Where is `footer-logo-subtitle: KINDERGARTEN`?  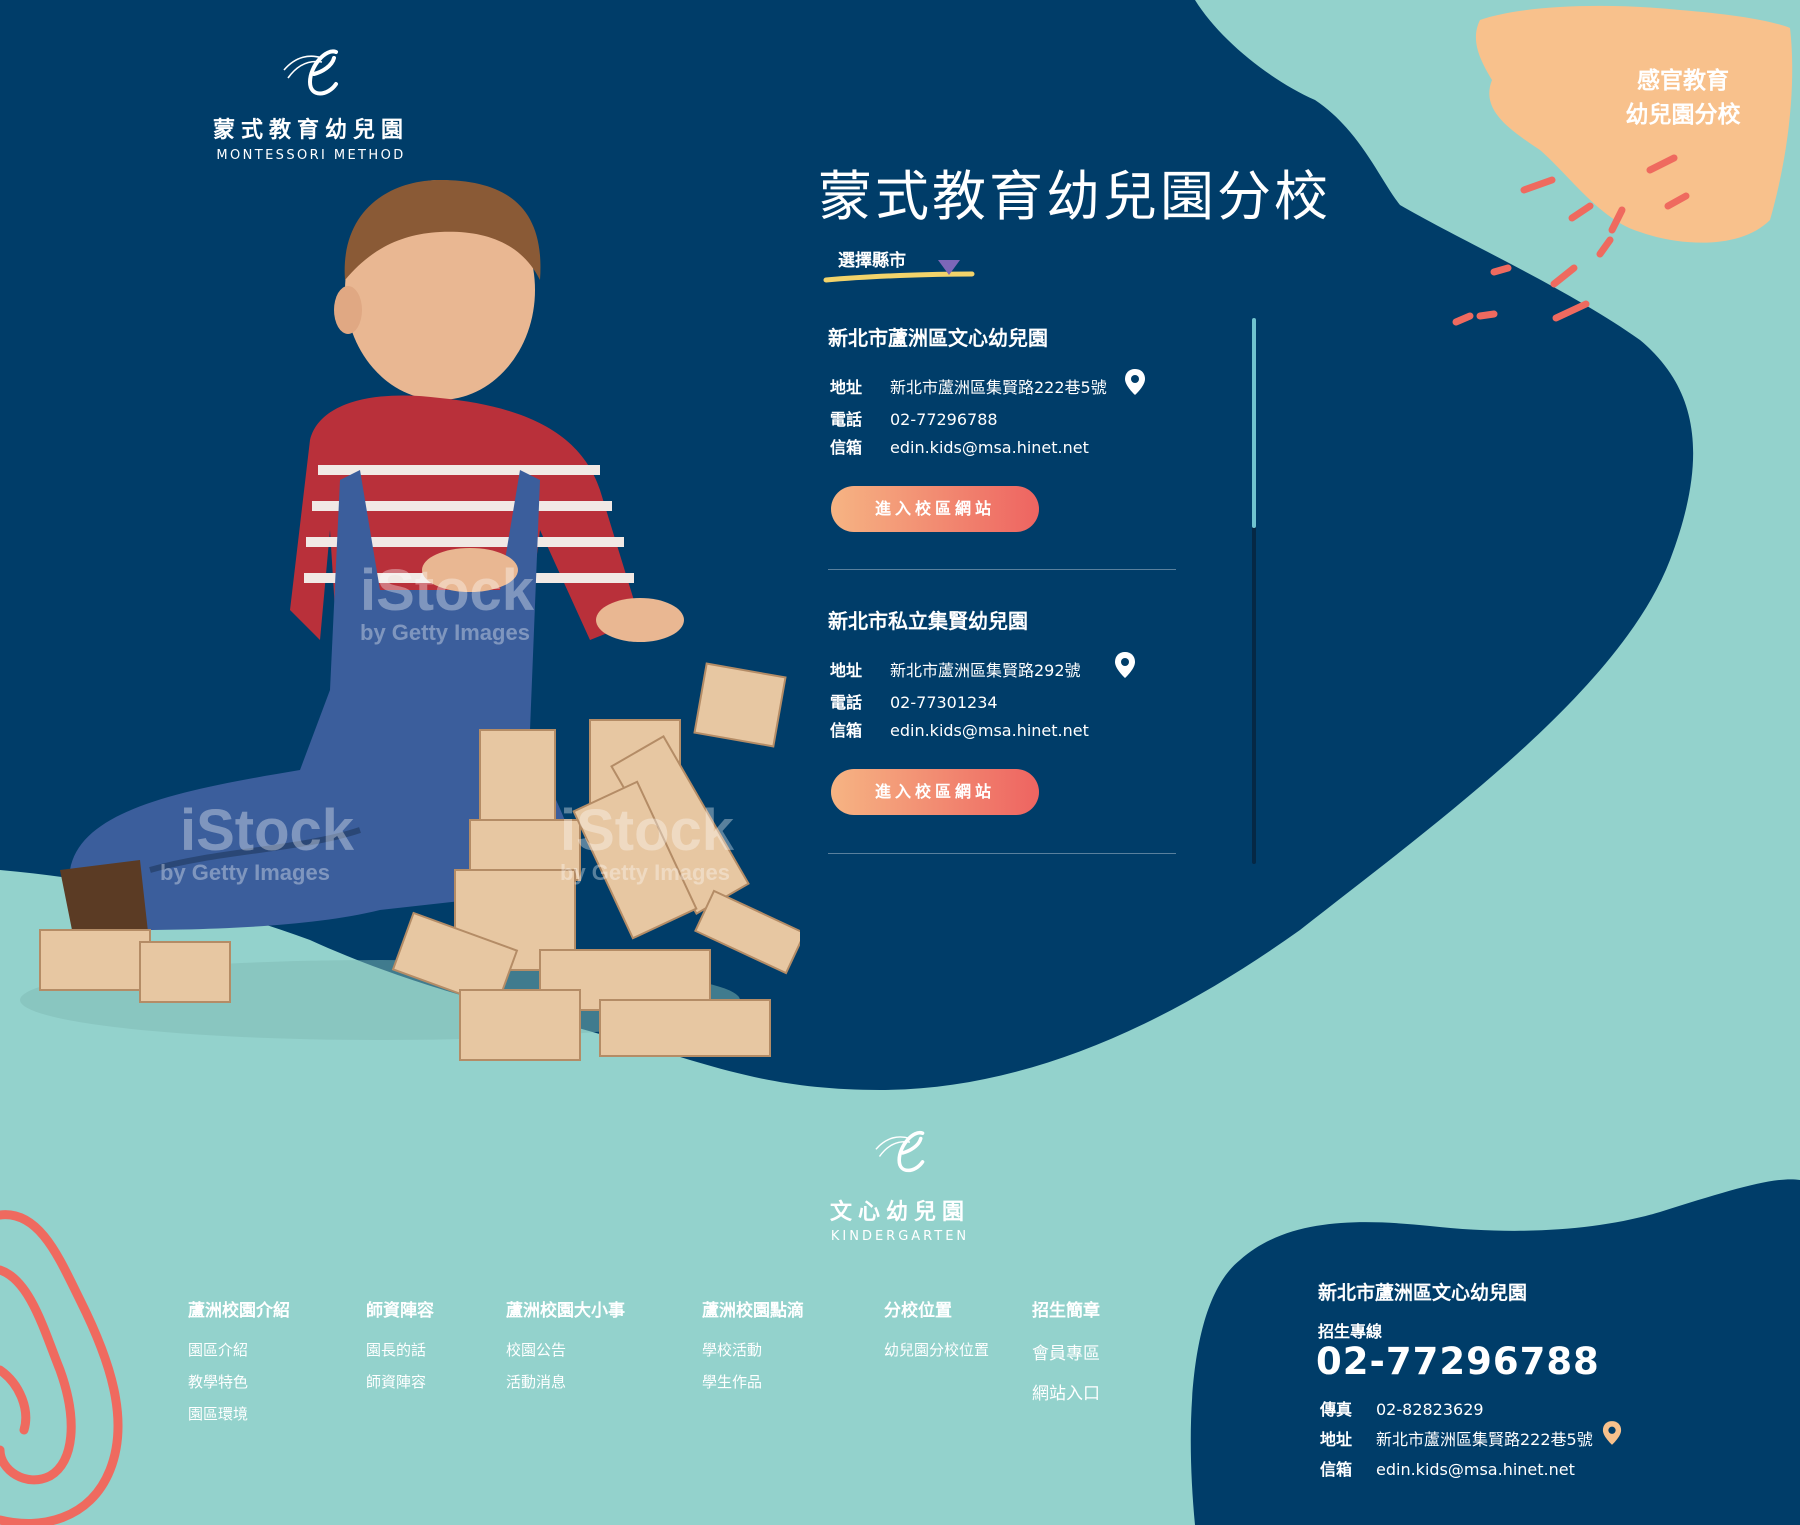
footer-logo-subtitle: KINDERGARTEN is located at coordinates (900, 1236).